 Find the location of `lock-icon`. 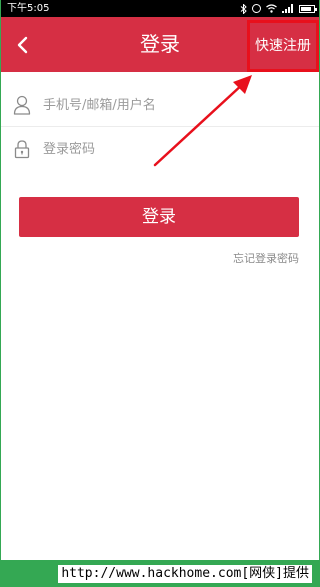

lock-icon is located at coordinates (22, 149).